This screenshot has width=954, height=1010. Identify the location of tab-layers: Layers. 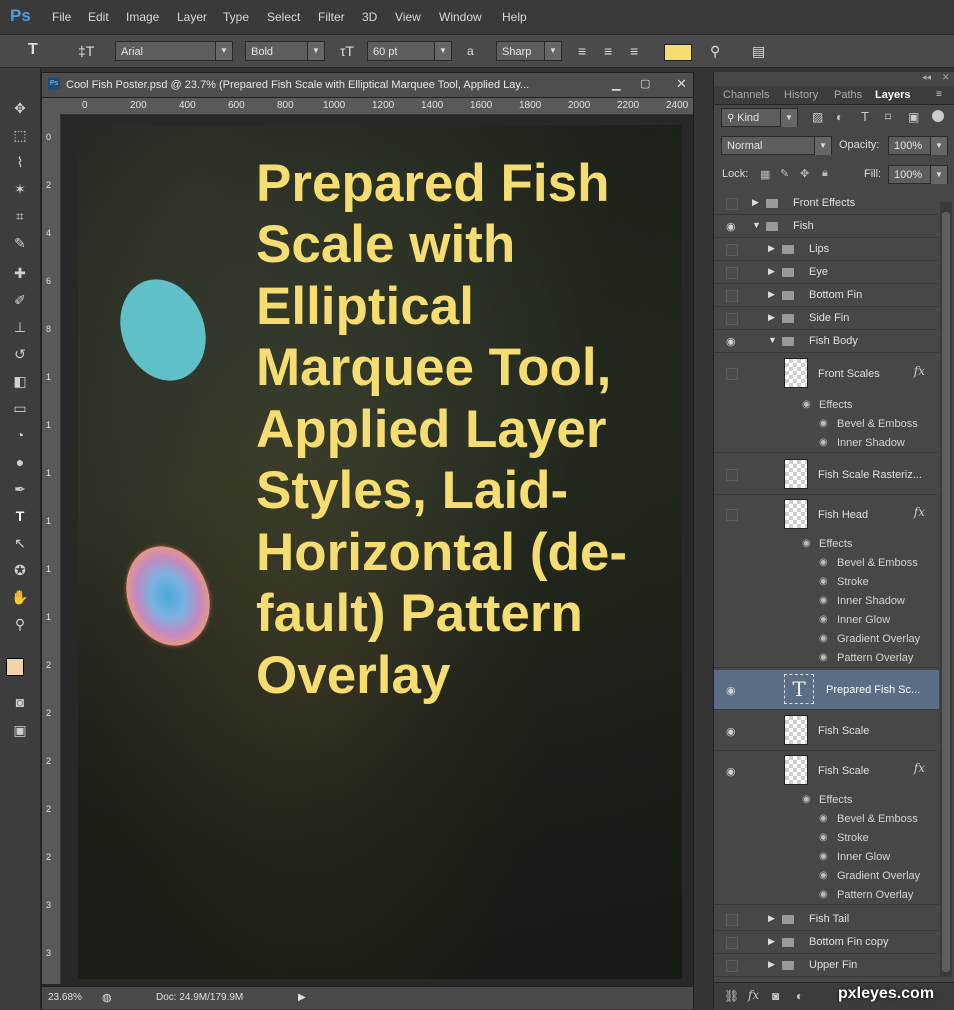
(892, 95).